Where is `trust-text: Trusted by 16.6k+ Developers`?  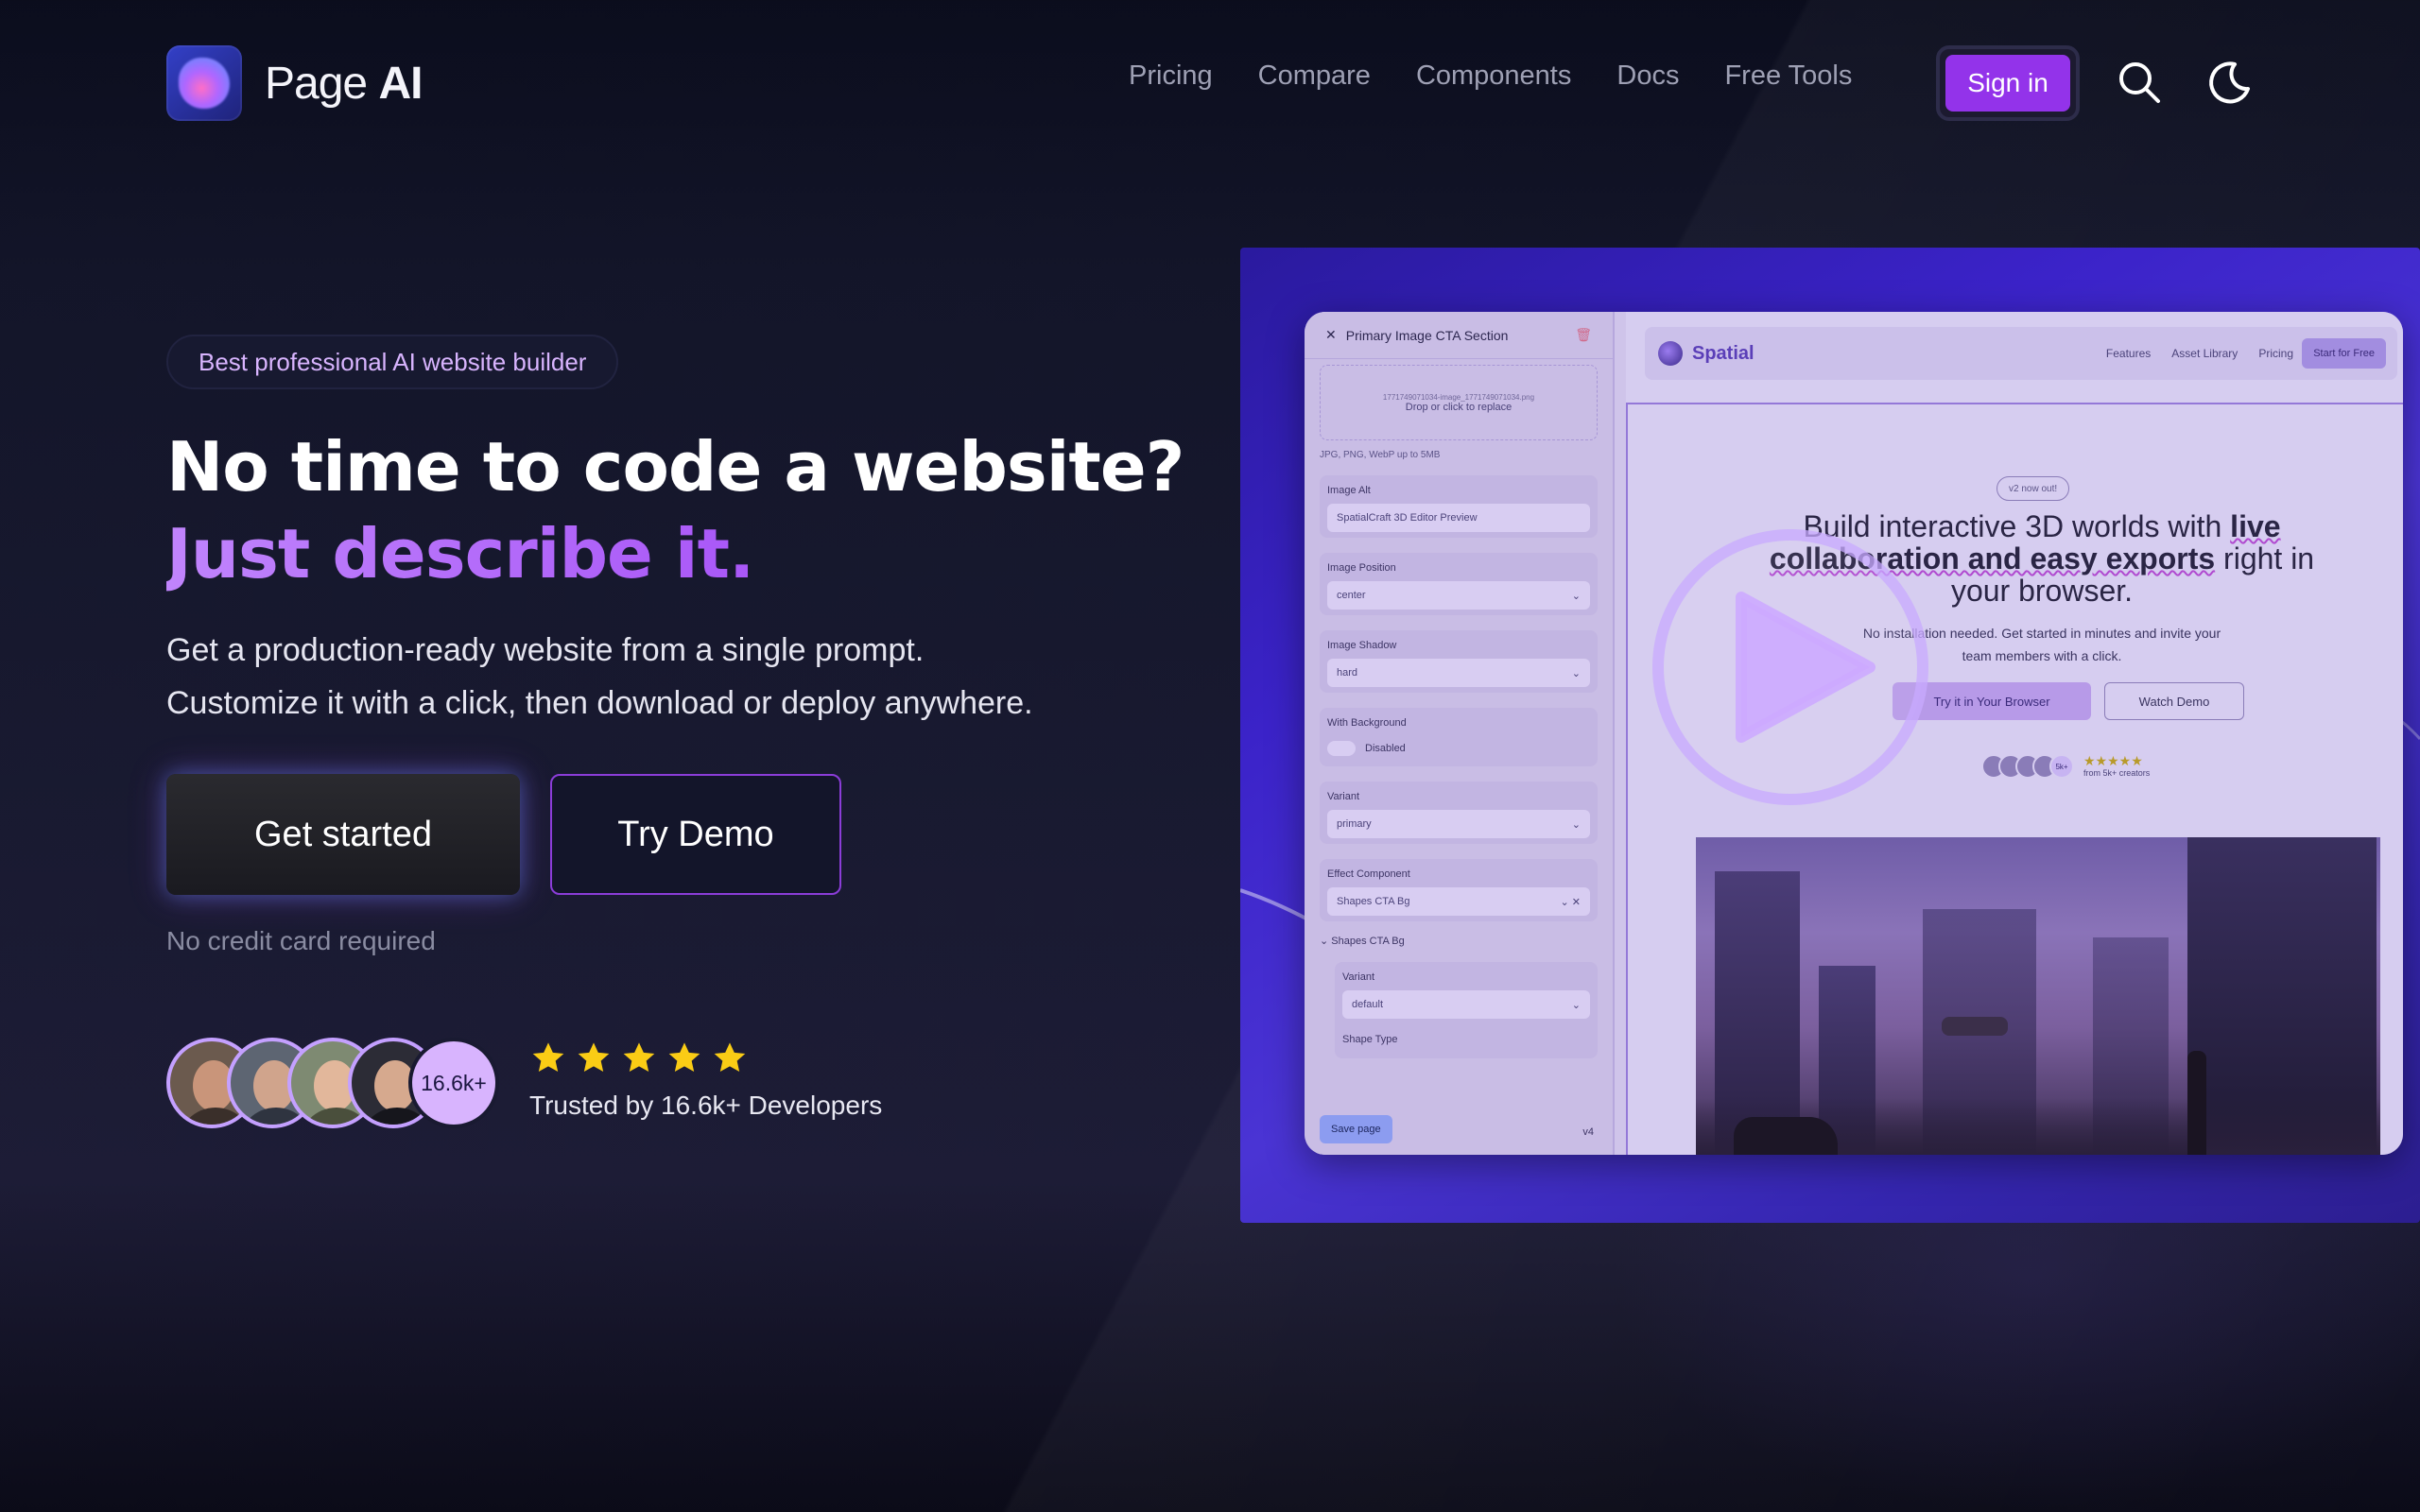 trust-text: Trusted by 16.6k+ Developers is located at coordinates (706, 1105).